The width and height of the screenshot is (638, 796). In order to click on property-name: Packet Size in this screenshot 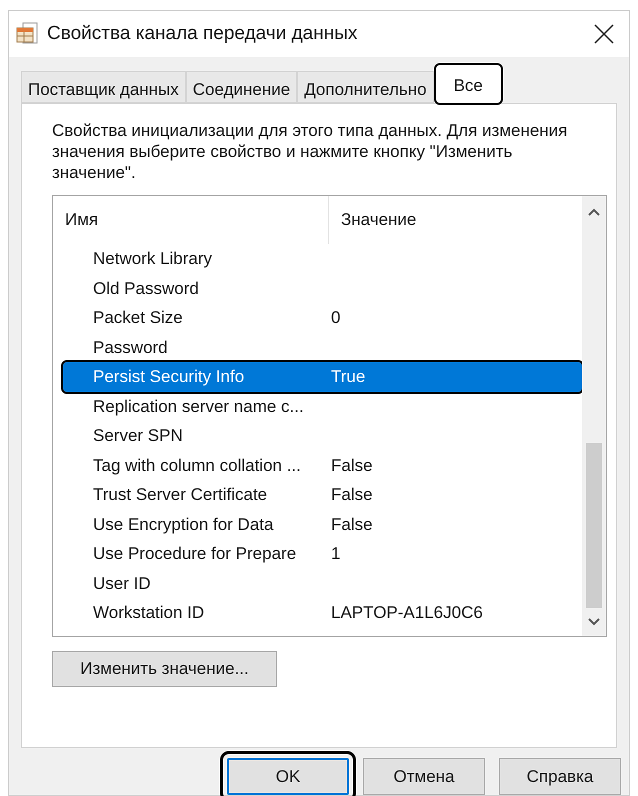, I will do `click(138, 318)`.